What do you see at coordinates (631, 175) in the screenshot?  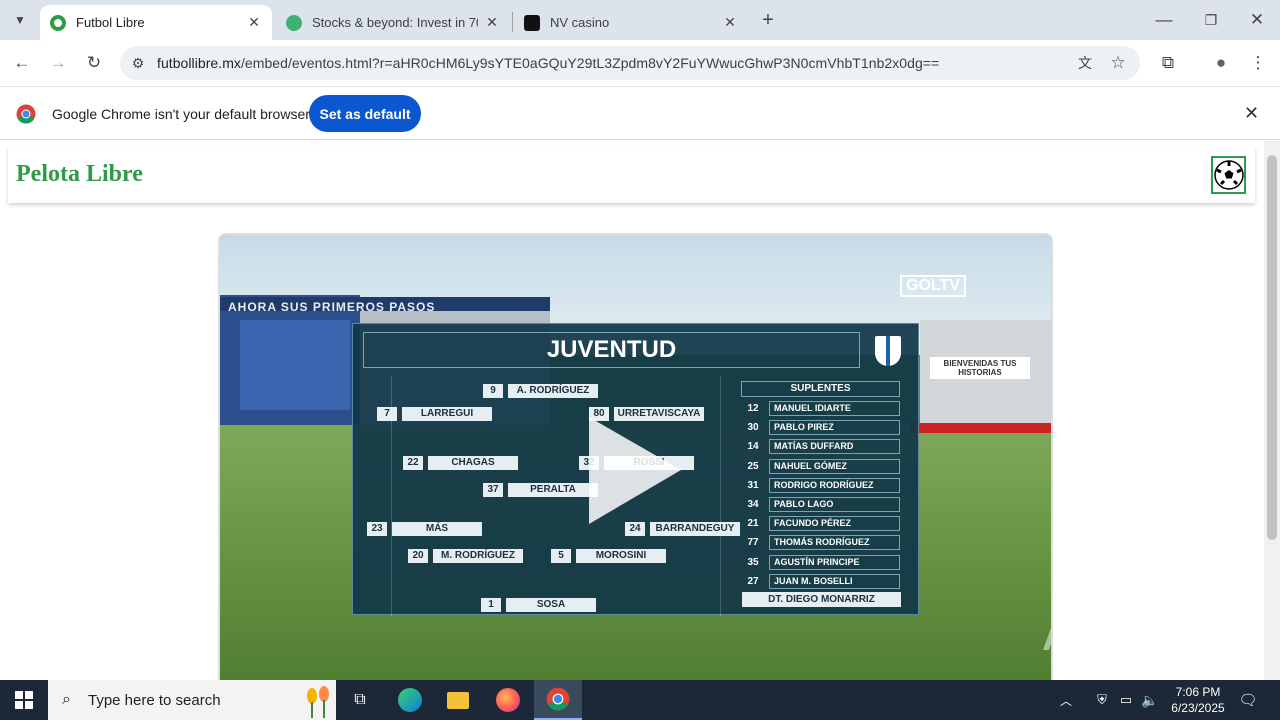 I see `site-header: Pelota Libre` at bounding box center [631, 175].